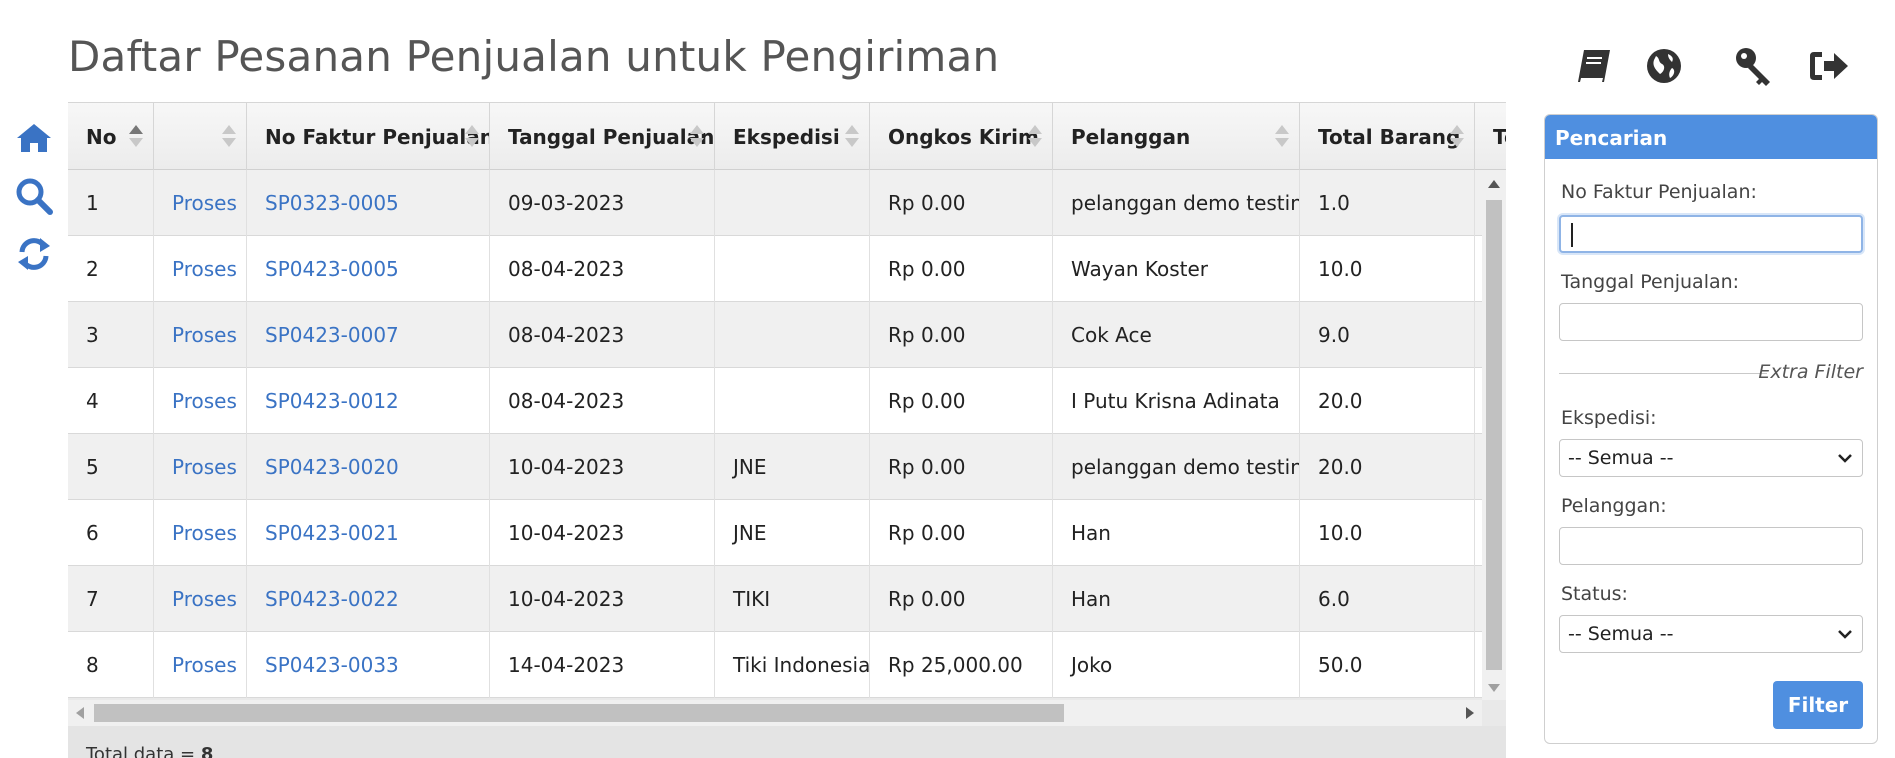 The width and height of the screenshot is (1895, 758). What do you see at coordinates (368, 137) in the screenshot?
I see `column-header-faktur: No Faktur Penjualan` at bounding box center [368, 137].